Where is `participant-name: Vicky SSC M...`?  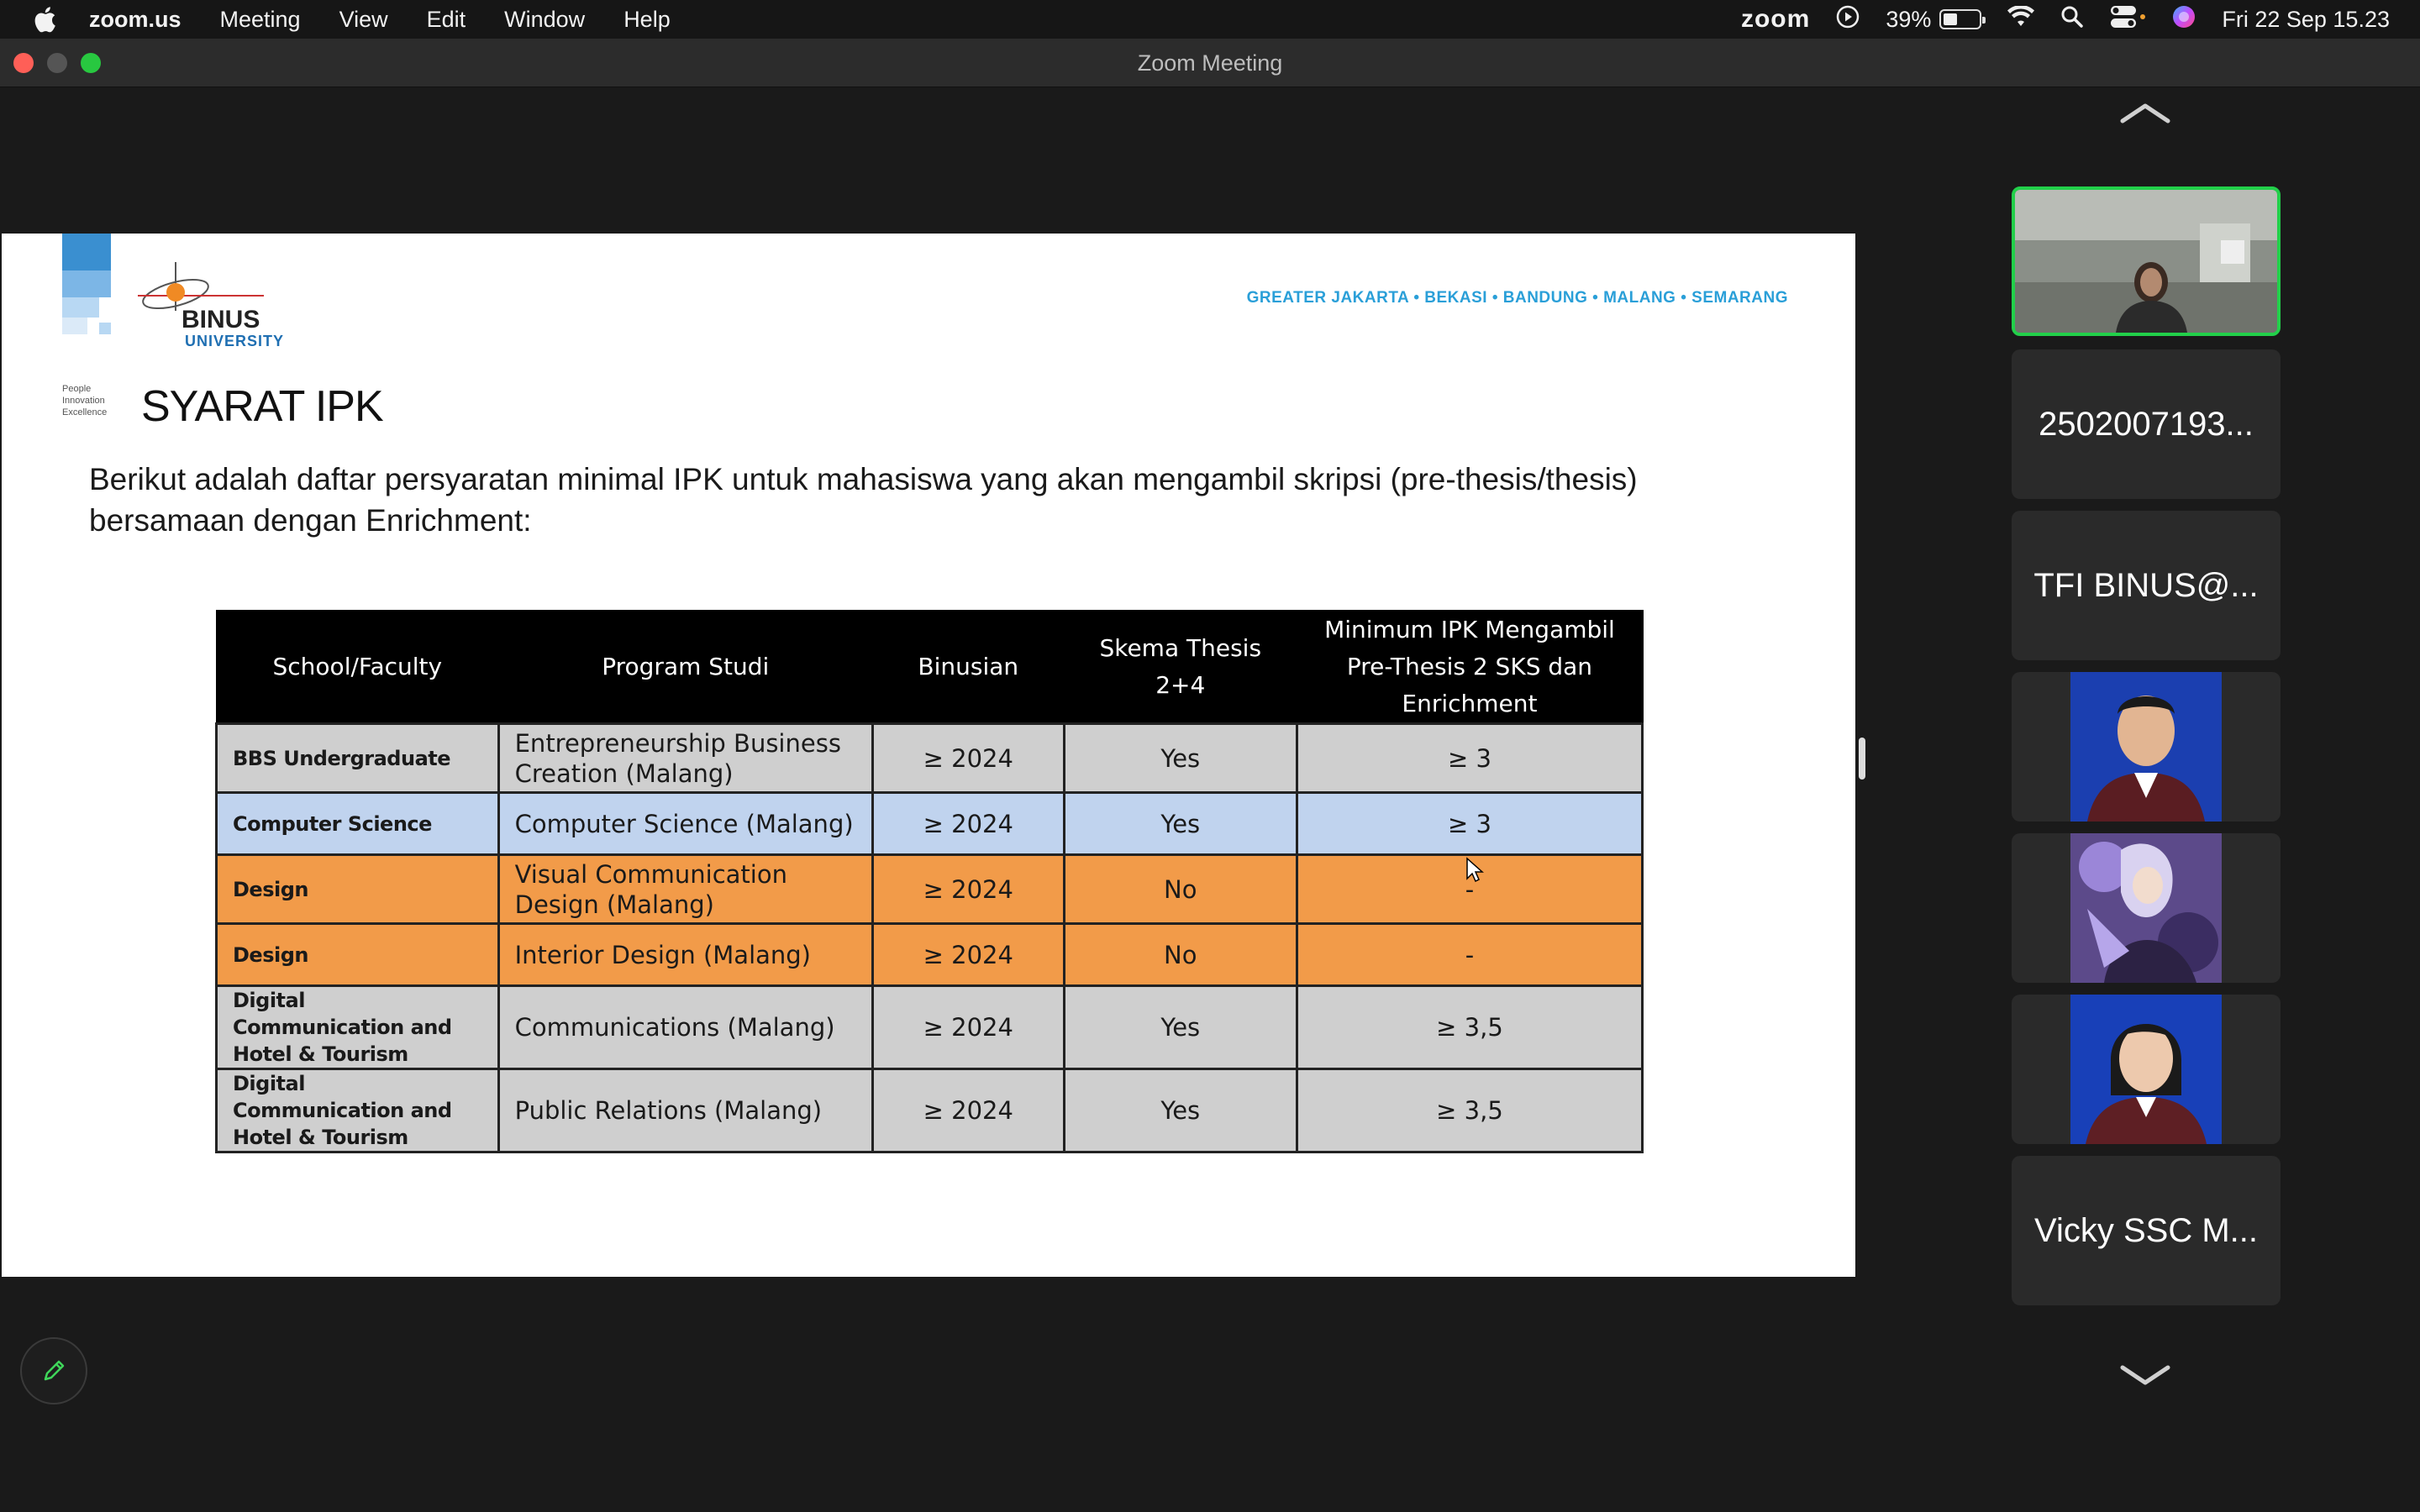
participant-name: Vicky SSC M... is located at coordinates (2146, 1230).